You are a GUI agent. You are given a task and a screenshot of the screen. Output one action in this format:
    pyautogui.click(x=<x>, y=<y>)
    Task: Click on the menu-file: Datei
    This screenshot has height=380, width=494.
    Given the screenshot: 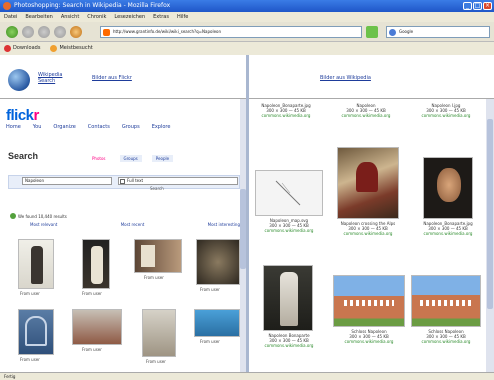 What is the action you would take?
    pyautogui.click(x=10, y=17)
    